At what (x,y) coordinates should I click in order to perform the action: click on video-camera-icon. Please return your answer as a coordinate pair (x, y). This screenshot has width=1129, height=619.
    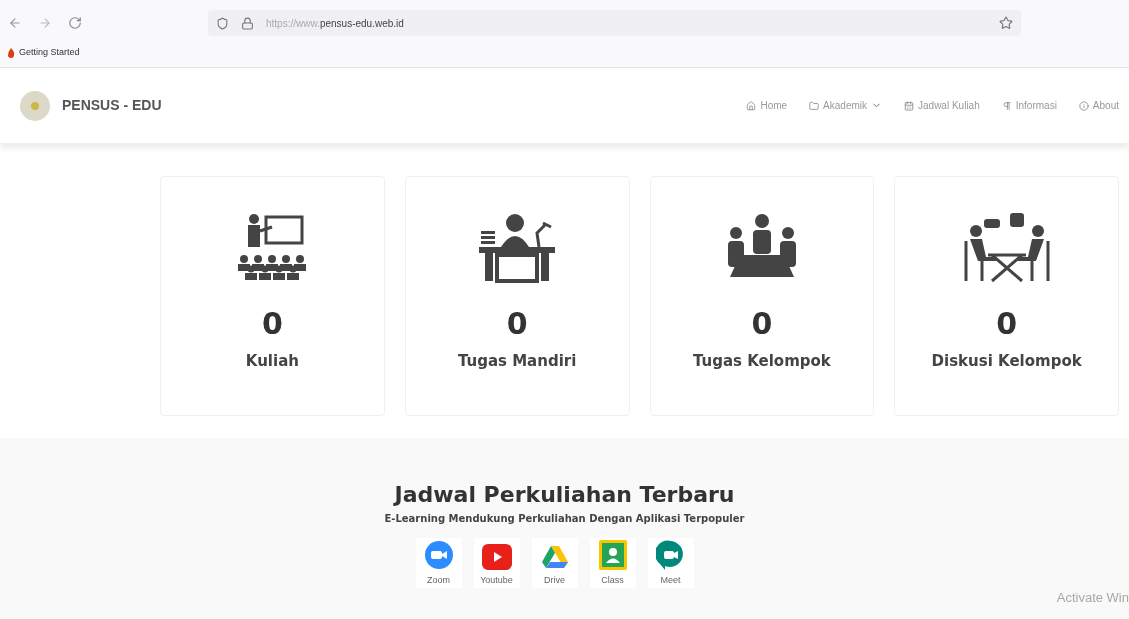
    Looking at the image, I should click on (438, 555).